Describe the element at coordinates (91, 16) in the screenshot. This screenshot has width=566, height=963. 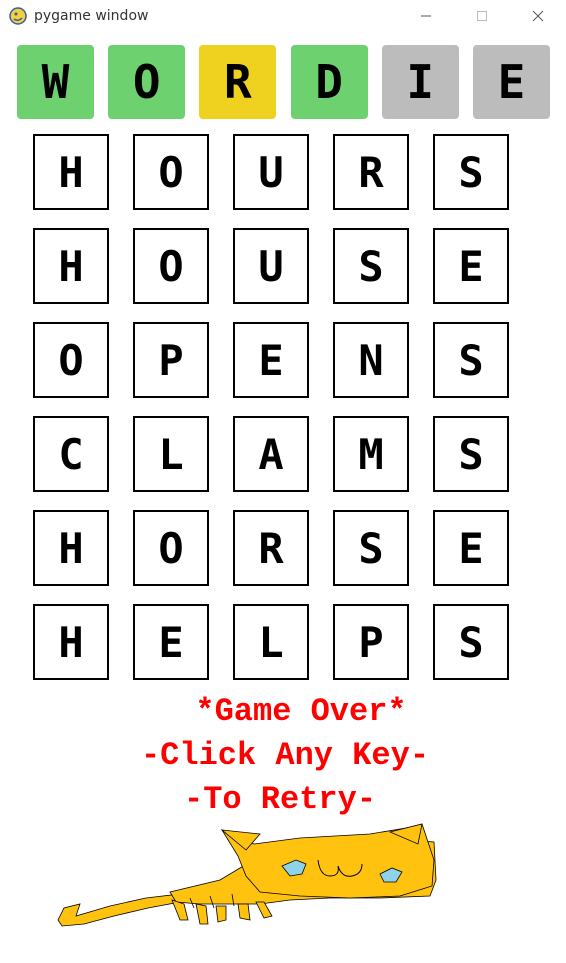
I see `window-title: pygame window` at that location.